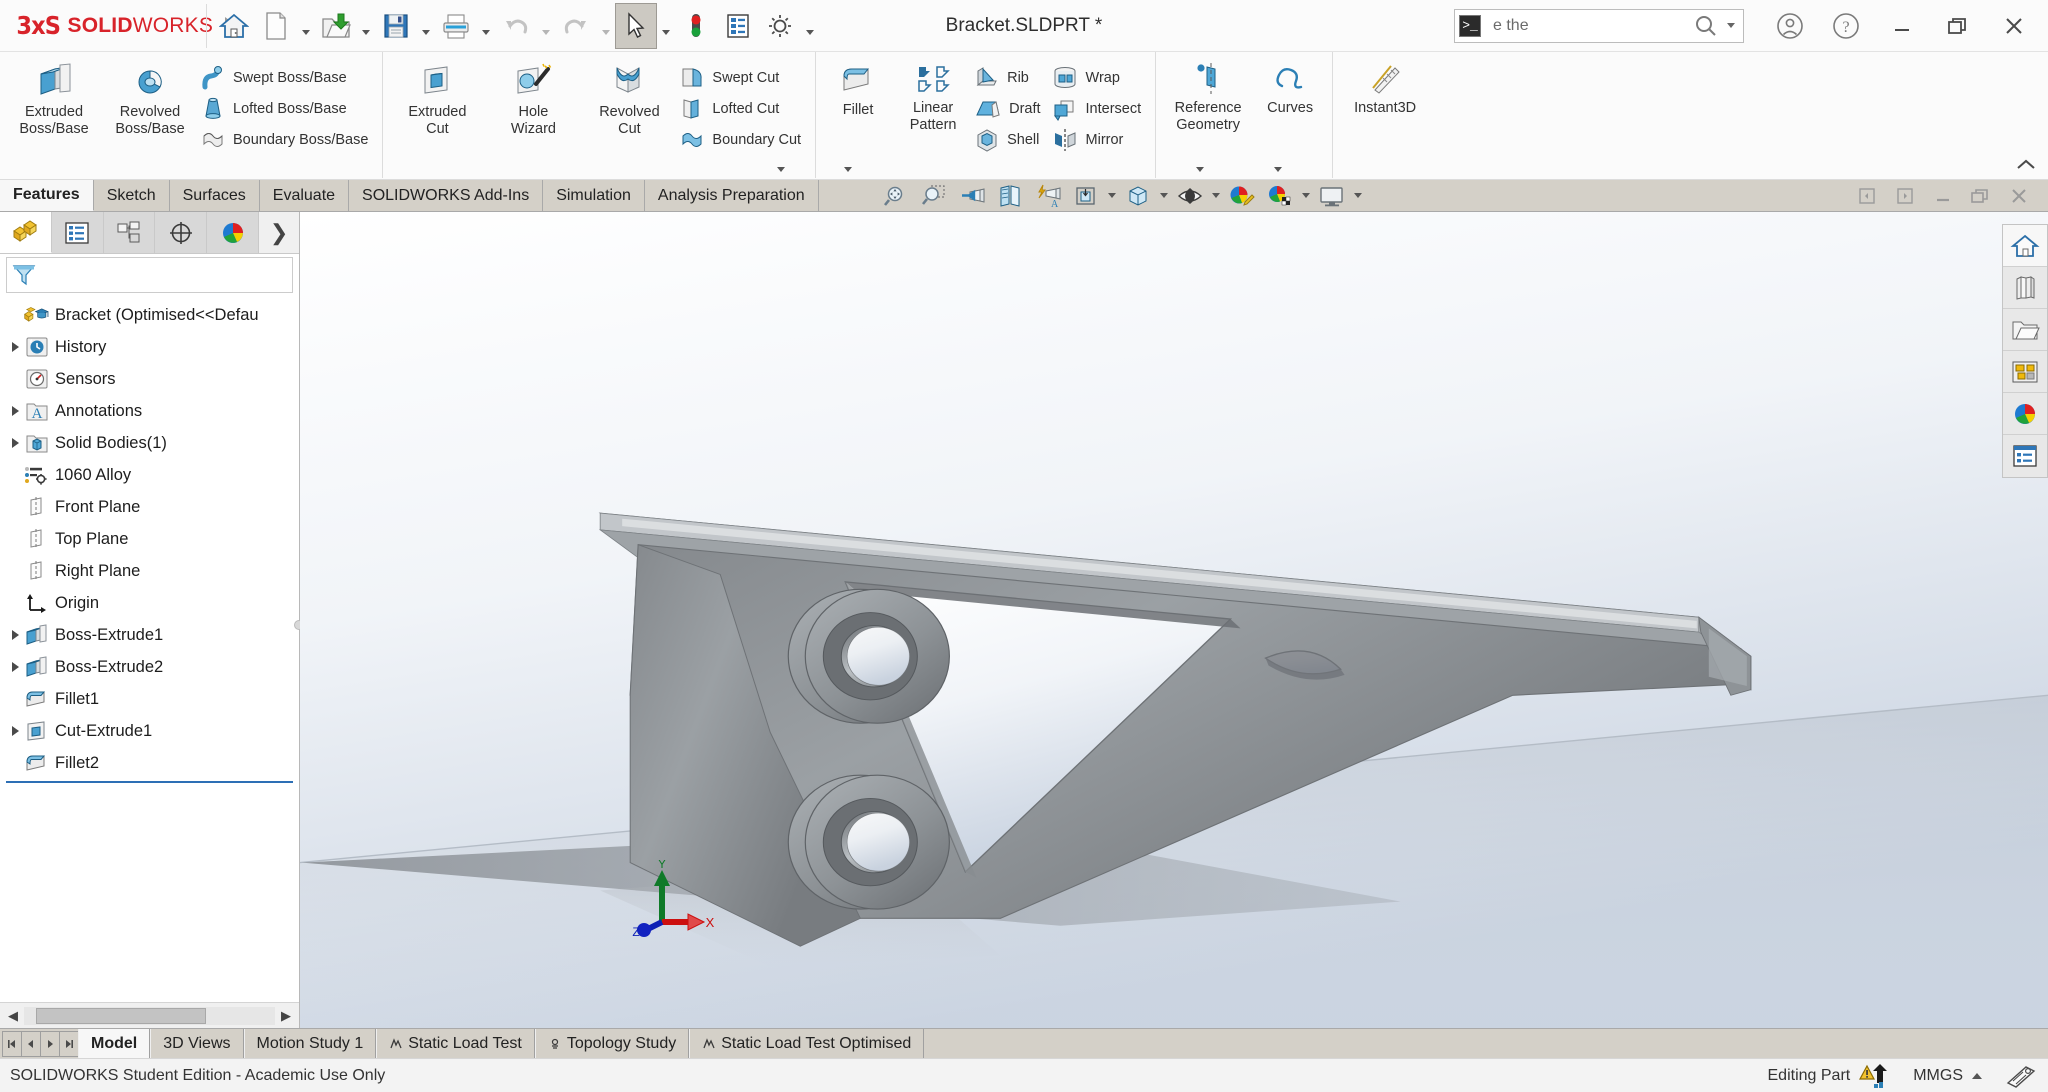  I want to click on tree-node-origin: Origin, so click(149, 603).